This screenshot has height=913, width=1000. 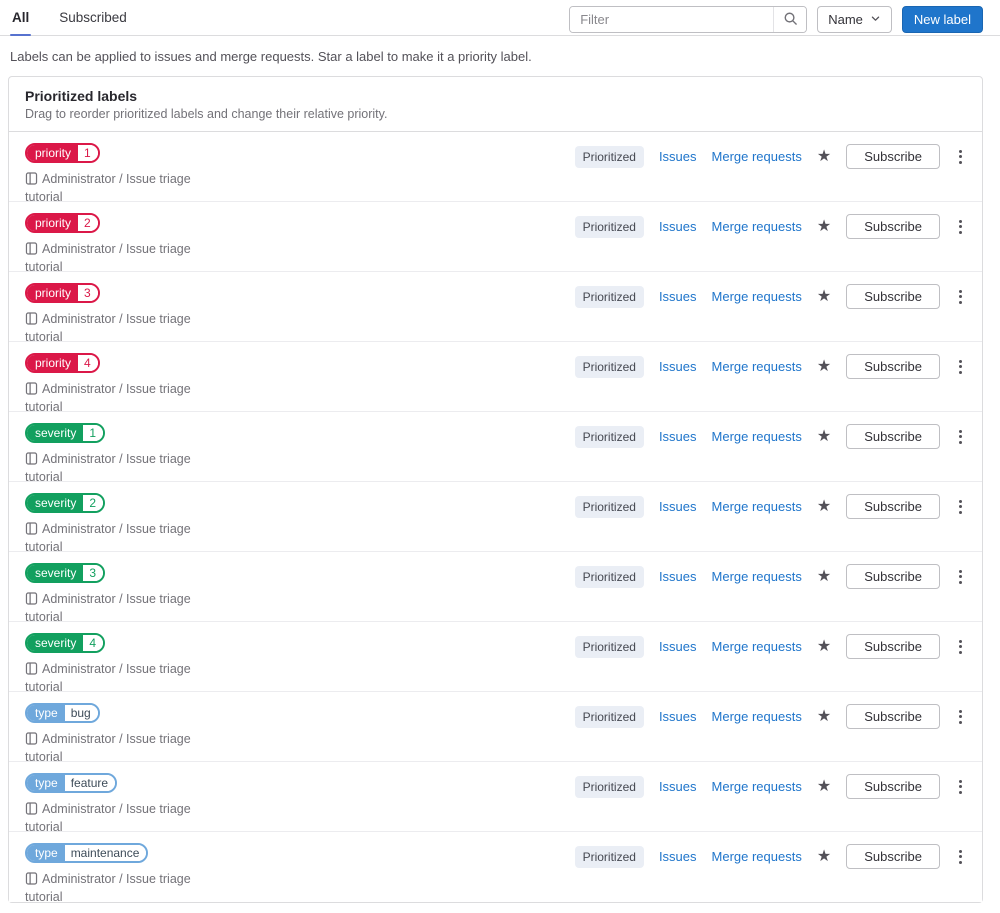 What do you see at coordinates (53, 363) in the screenshot?
I see `label-scope: priority` at bounding box center [53, 363].